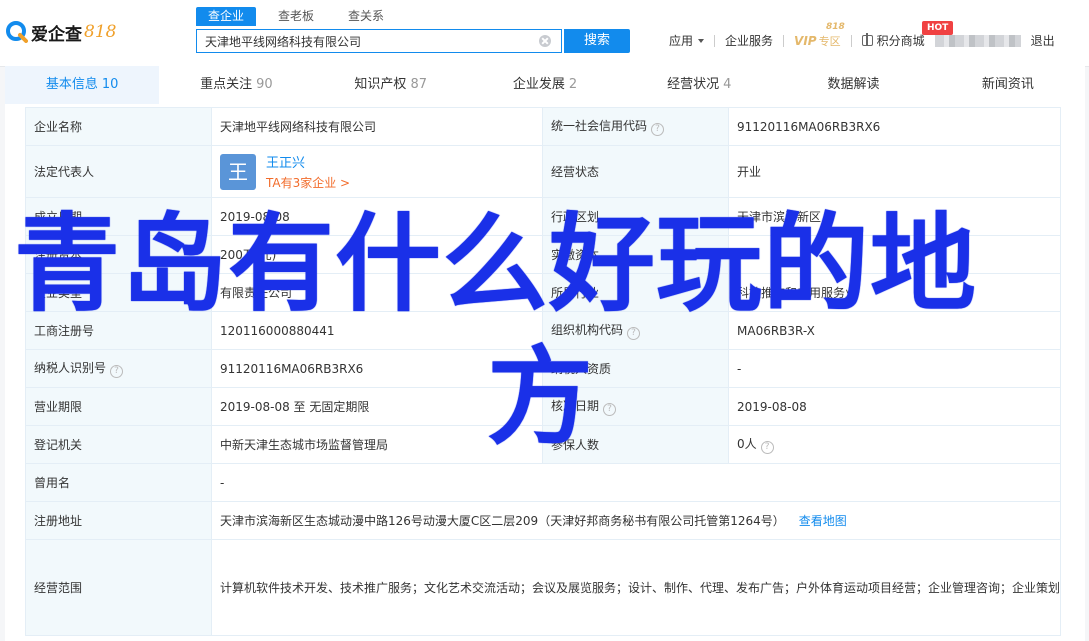  Describe the element at coordinates (545, 41) in the screenshot. I see `clear-icon` at that location.